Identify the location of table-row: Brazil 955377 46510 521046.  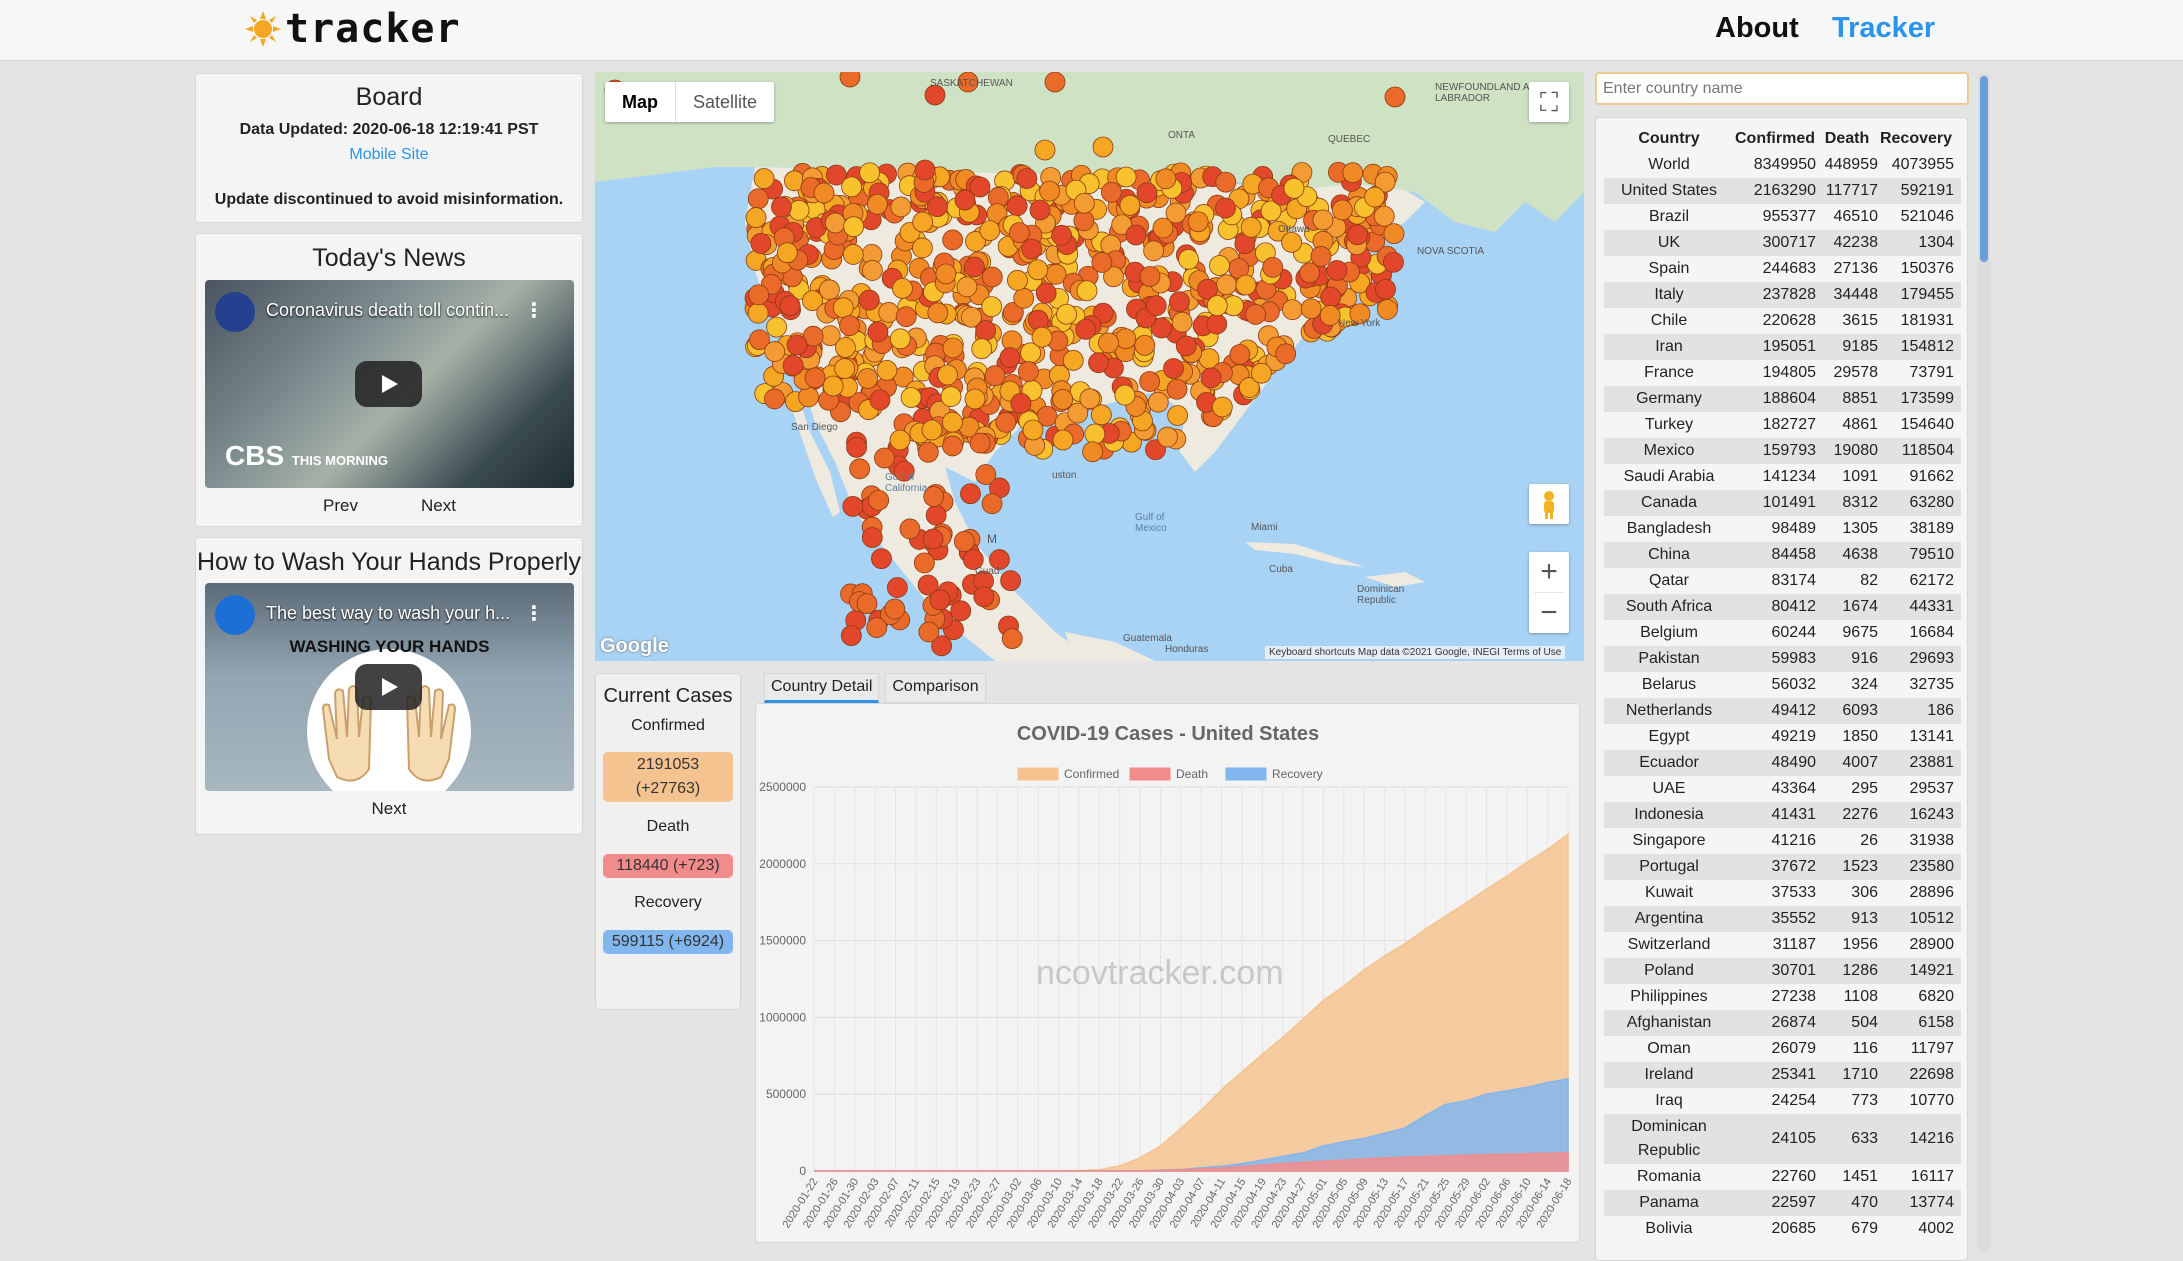
(1782, 217).